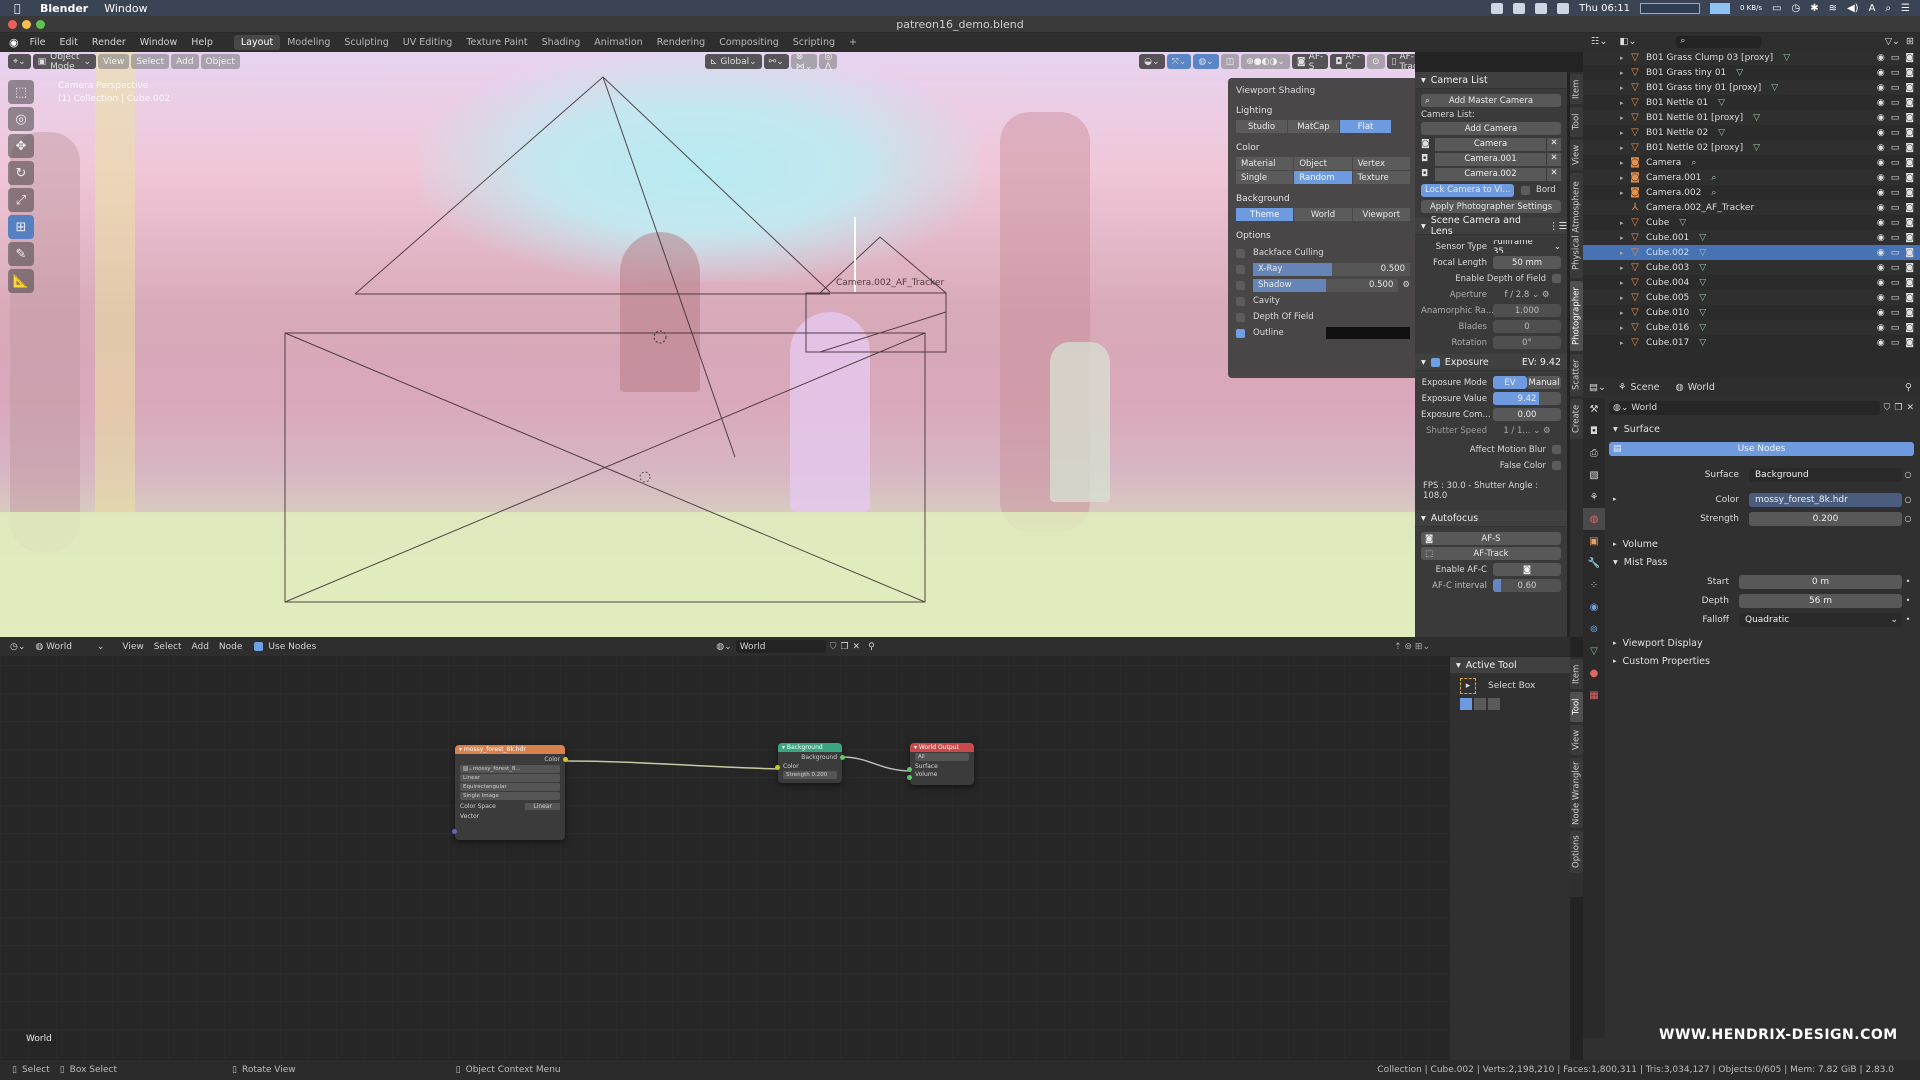 This screenshot has height=1080, width=1920. I want to click on mode-selector: ▣ Object Mode ⌄, so click(64, 62).